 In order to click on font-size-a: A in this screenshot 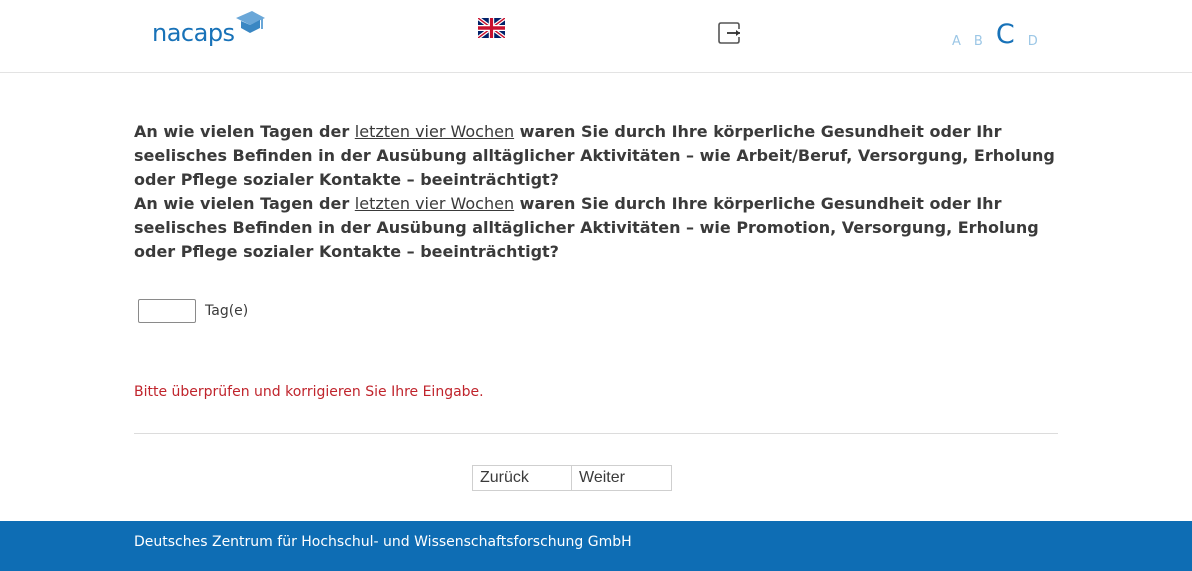, I will do `click(956, 41)`.